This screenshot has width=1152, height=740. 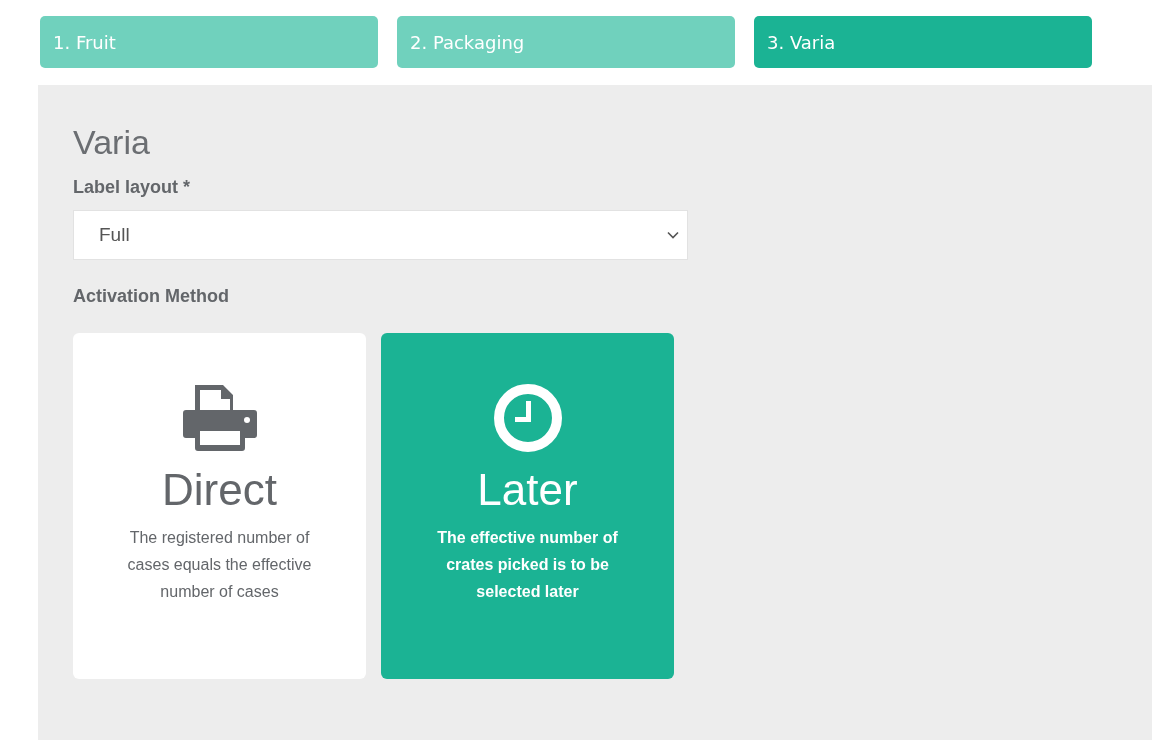 I want to click on field-label: Activation Method, so click(x=151, y=296).